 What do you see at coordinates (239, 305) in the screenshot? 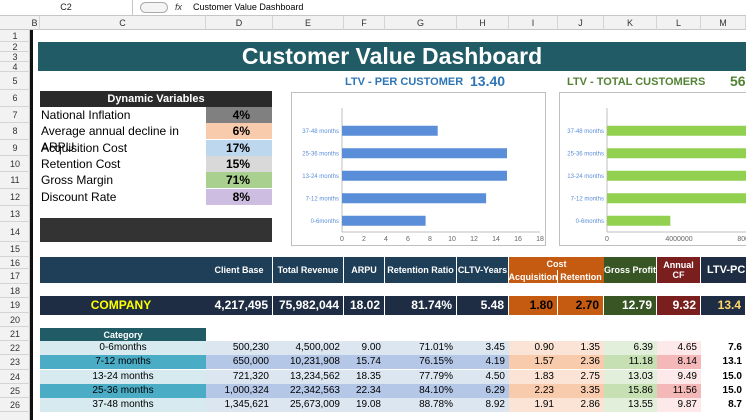
I see `company-value: 4,217,495` at bounding box center [239, 305].